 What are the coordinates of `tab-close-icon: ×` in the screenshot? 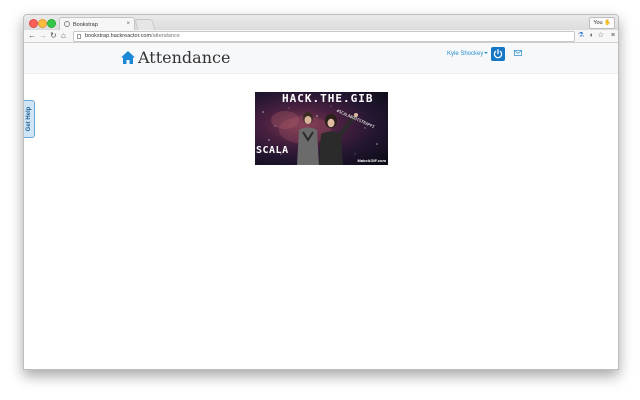 It's located at (128, 24).